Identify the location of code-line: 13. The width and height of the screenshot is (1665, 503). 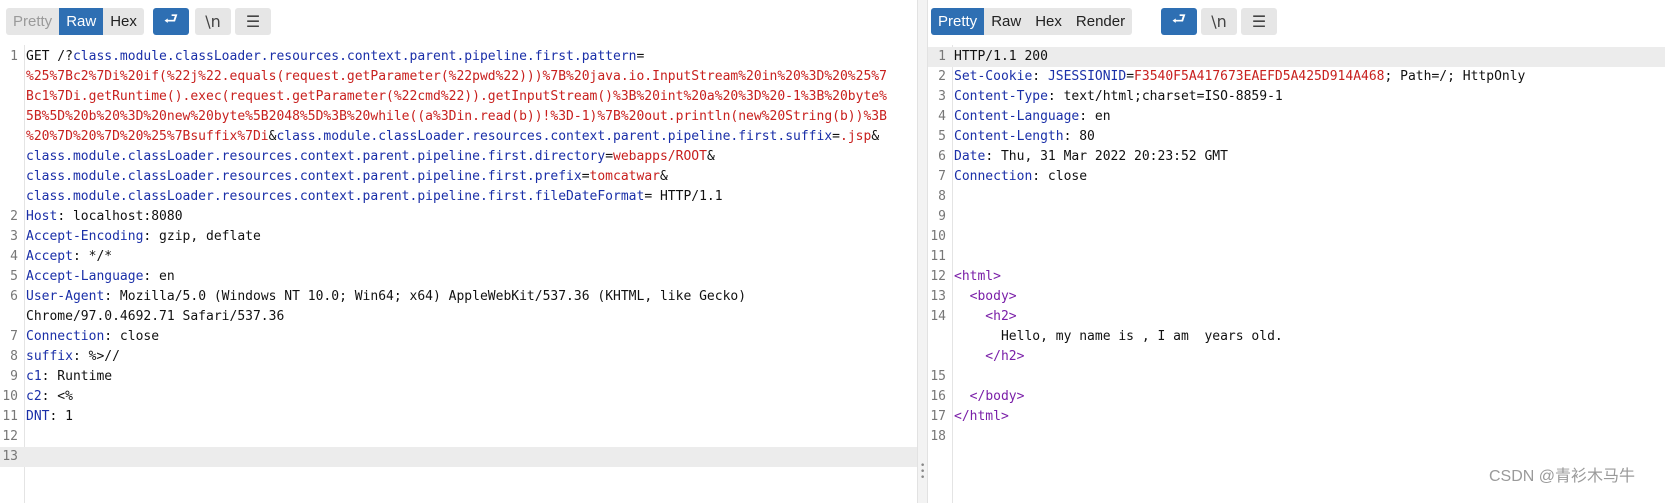
(458, 457).